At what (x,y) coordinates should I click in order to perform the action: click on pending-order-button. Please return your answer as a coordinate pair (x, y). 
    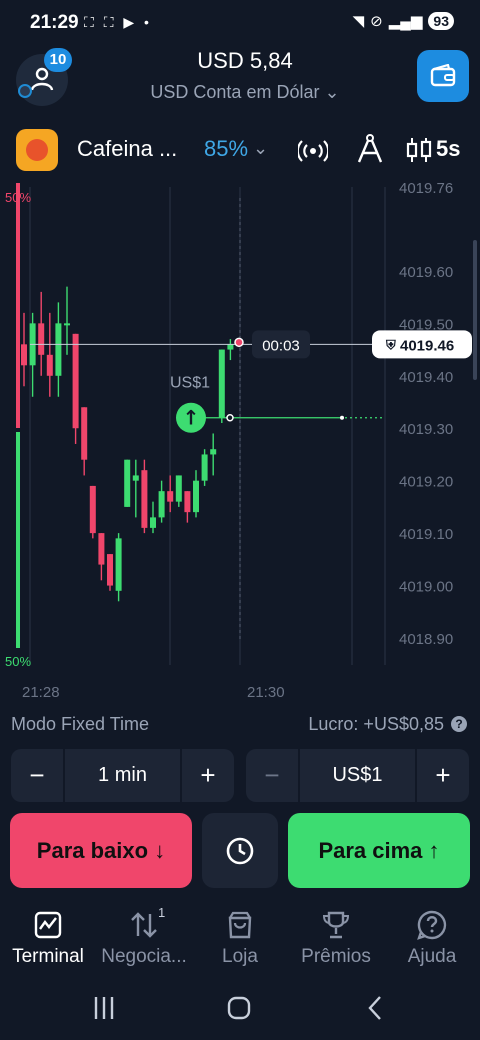
    Looking at the image, I should click on (240, 850).